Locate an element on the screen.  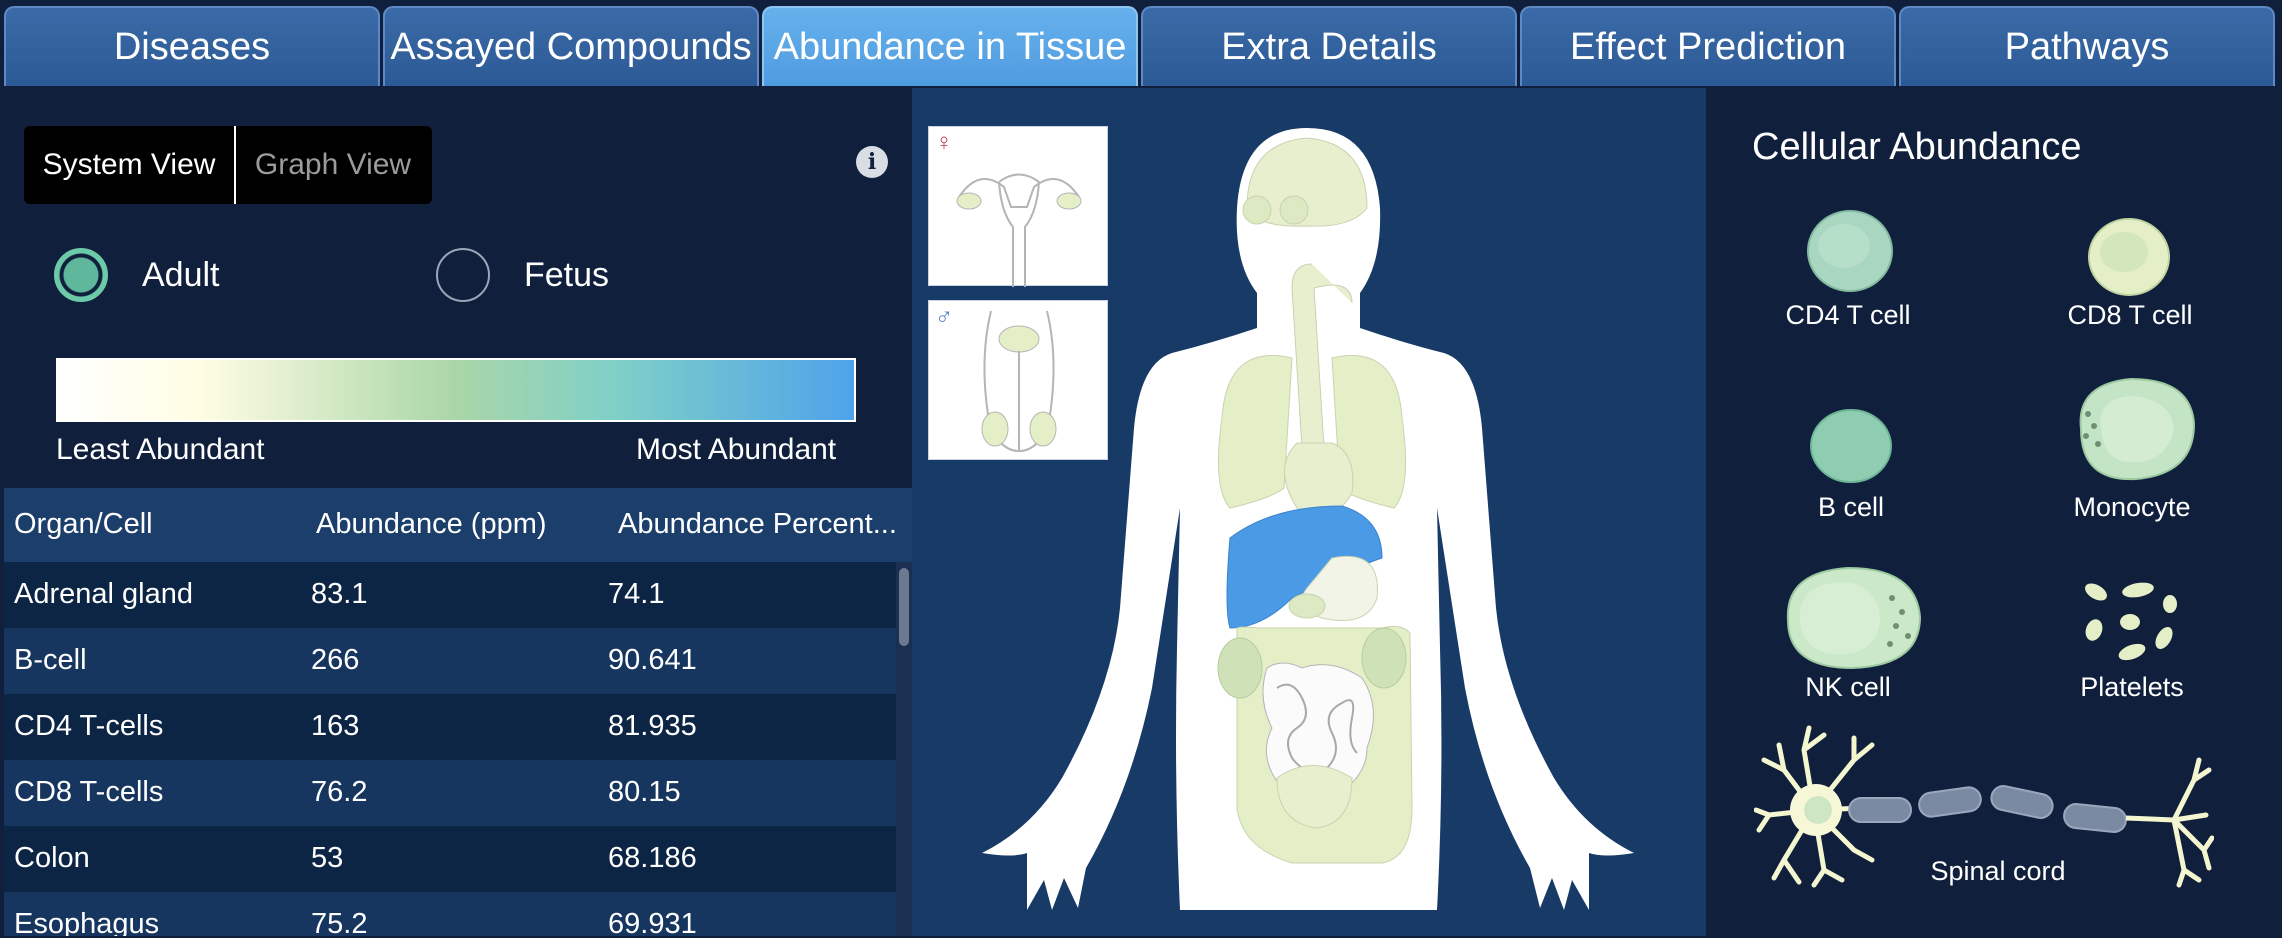
nk-cell-icon is located at coordinates (1852, 617).